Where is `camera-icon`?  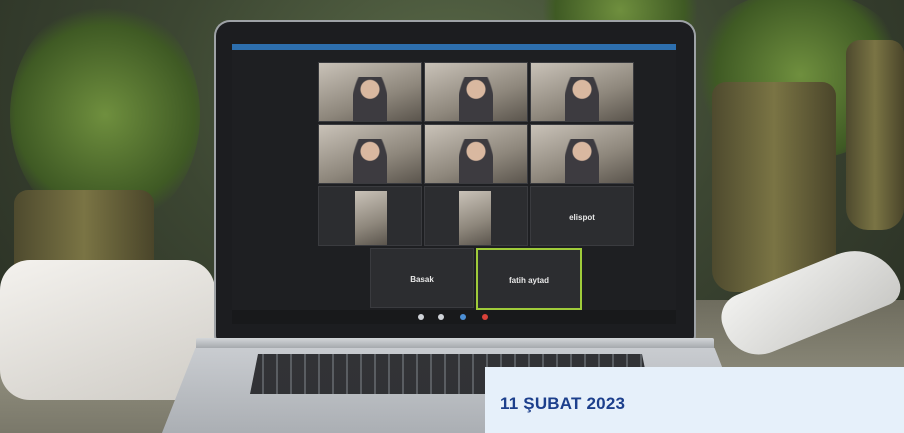
camera-icon is located at coordinates (441, 317).